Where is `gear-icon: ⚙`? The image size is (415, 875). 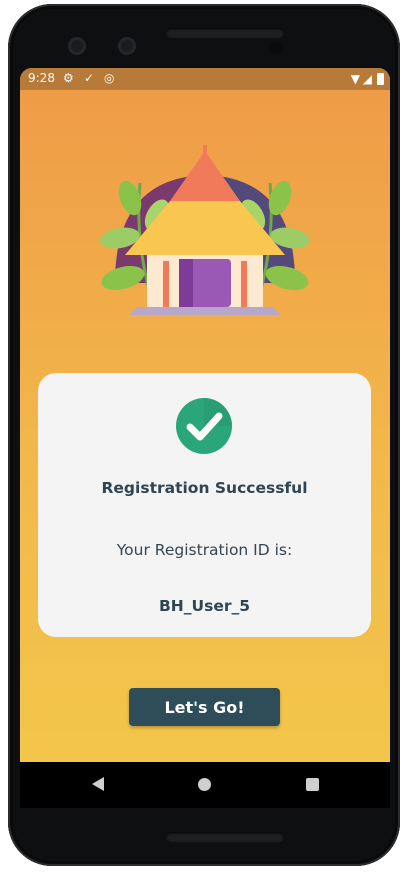
gear-icon: ⚙ is located at coordinates (68, 78).